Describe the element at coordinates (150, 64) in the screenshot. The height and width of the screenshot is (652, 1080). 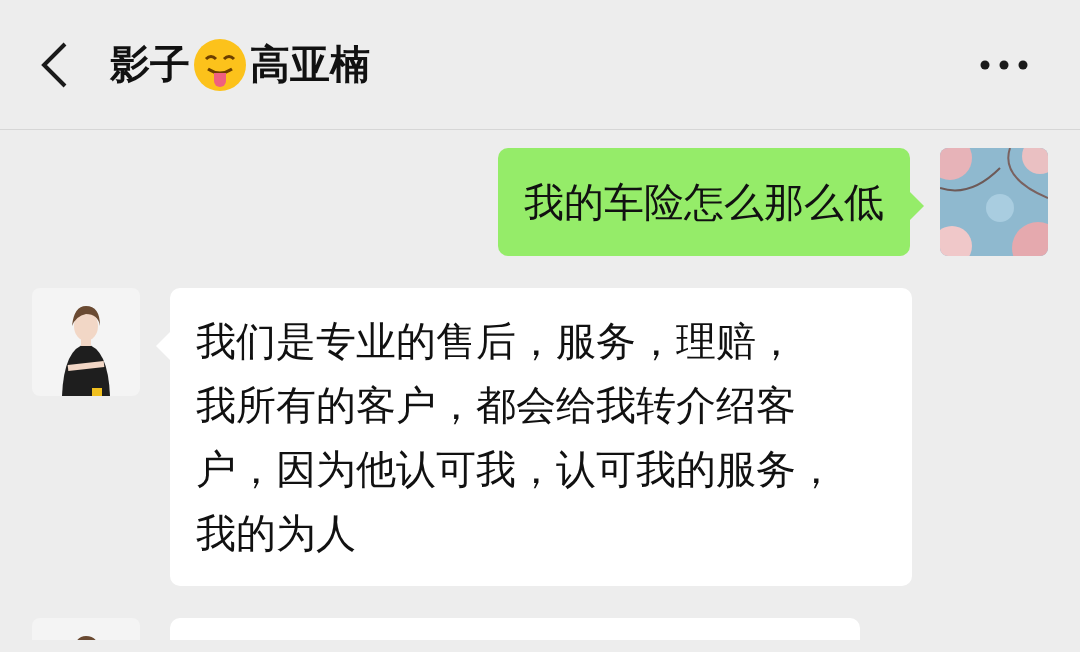
I see `chat-title: 影子` at that location.